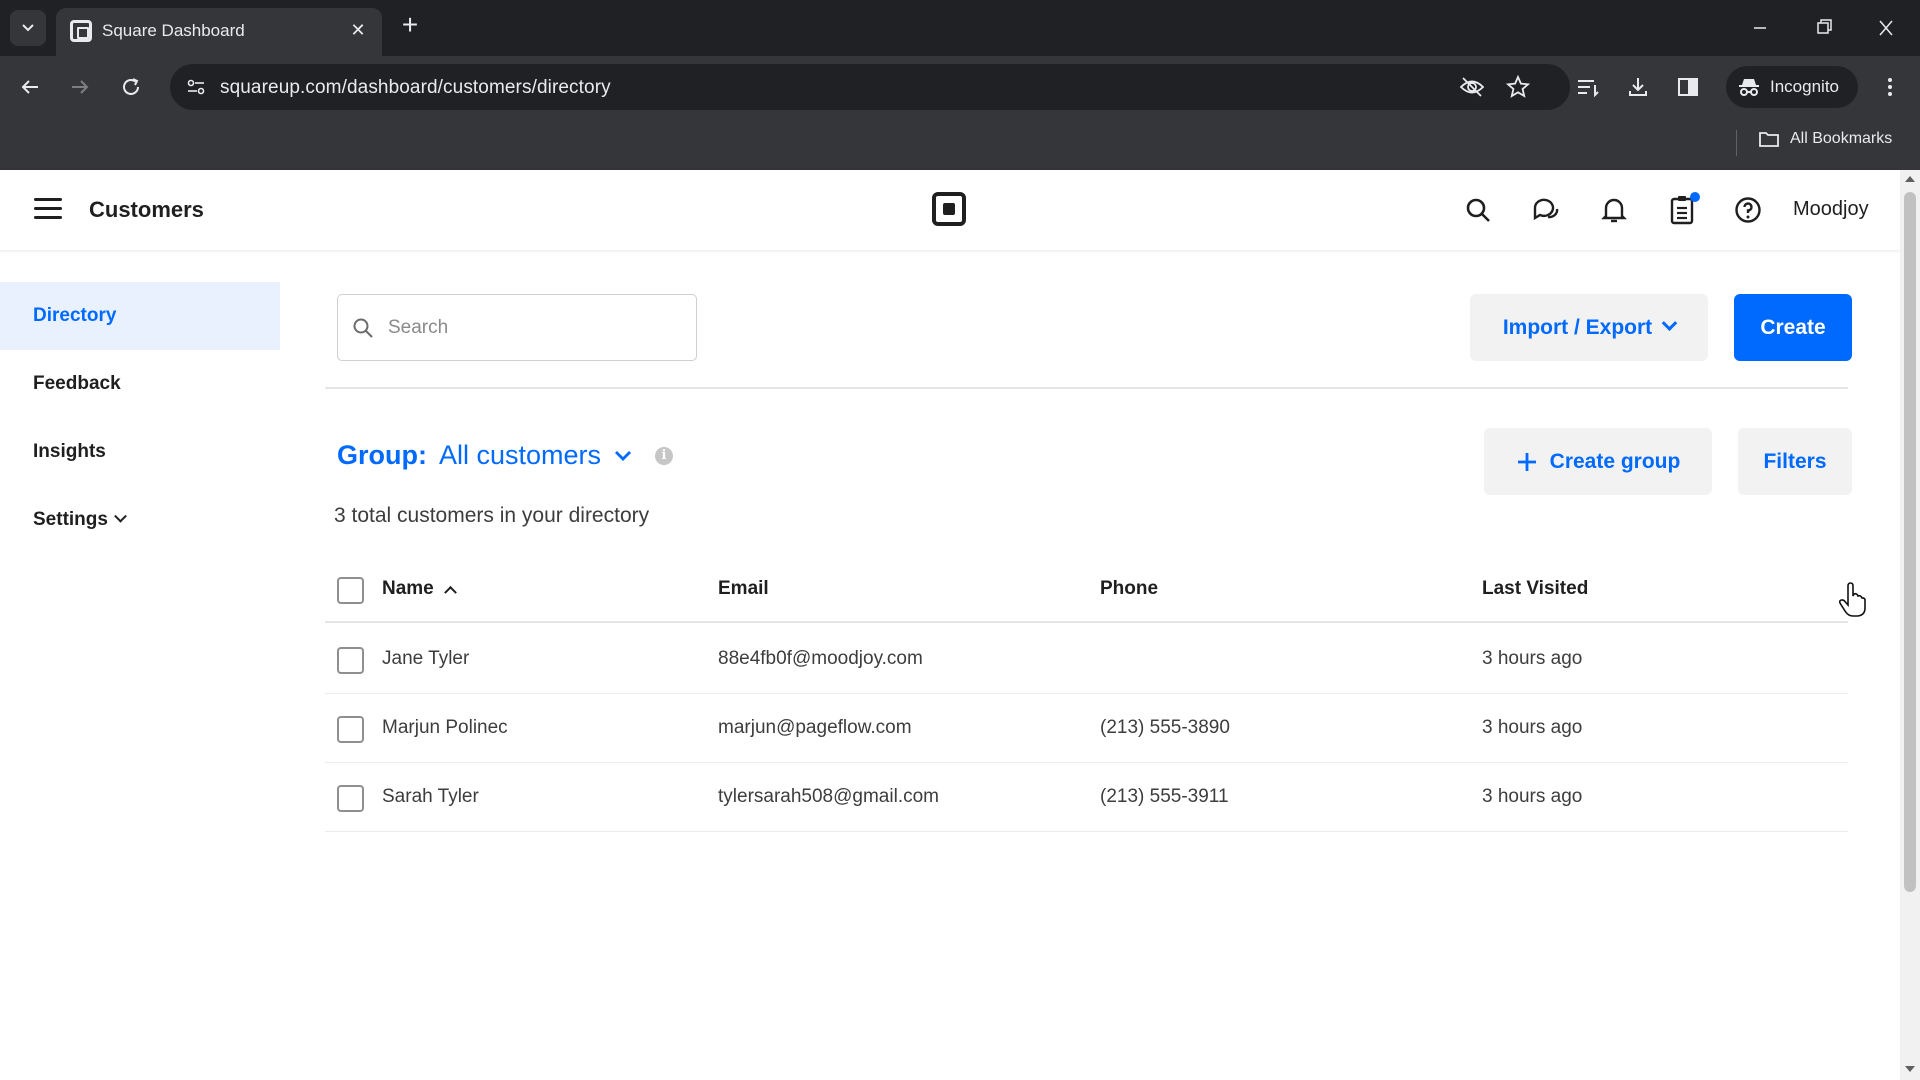 The height and width of the screenshot is (1080, 1920). Describe the element at coordinates (196, 87) in the screenshot. I see `site-info-icon` at that location.